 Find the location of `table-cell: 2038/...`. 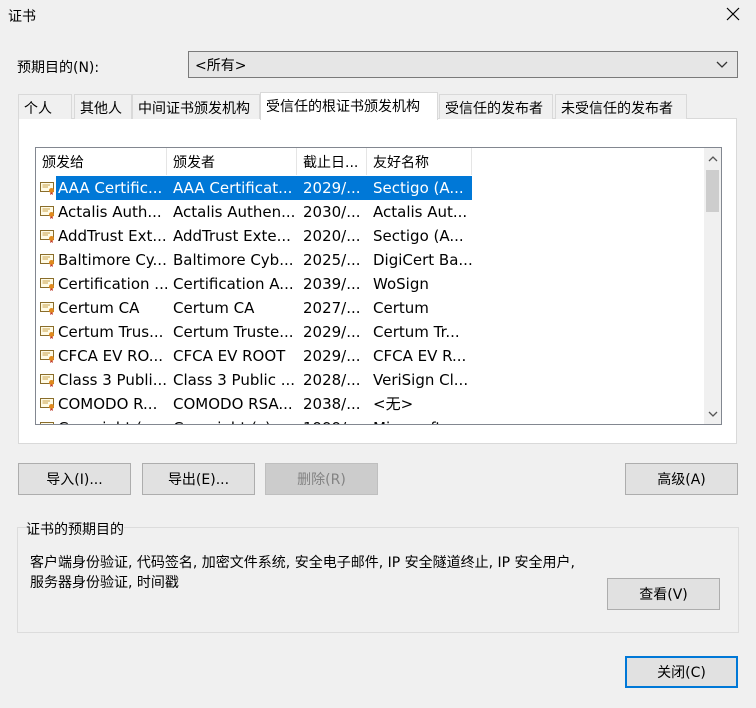

table-cell: 2038/... is located at coordinates (332, 404).